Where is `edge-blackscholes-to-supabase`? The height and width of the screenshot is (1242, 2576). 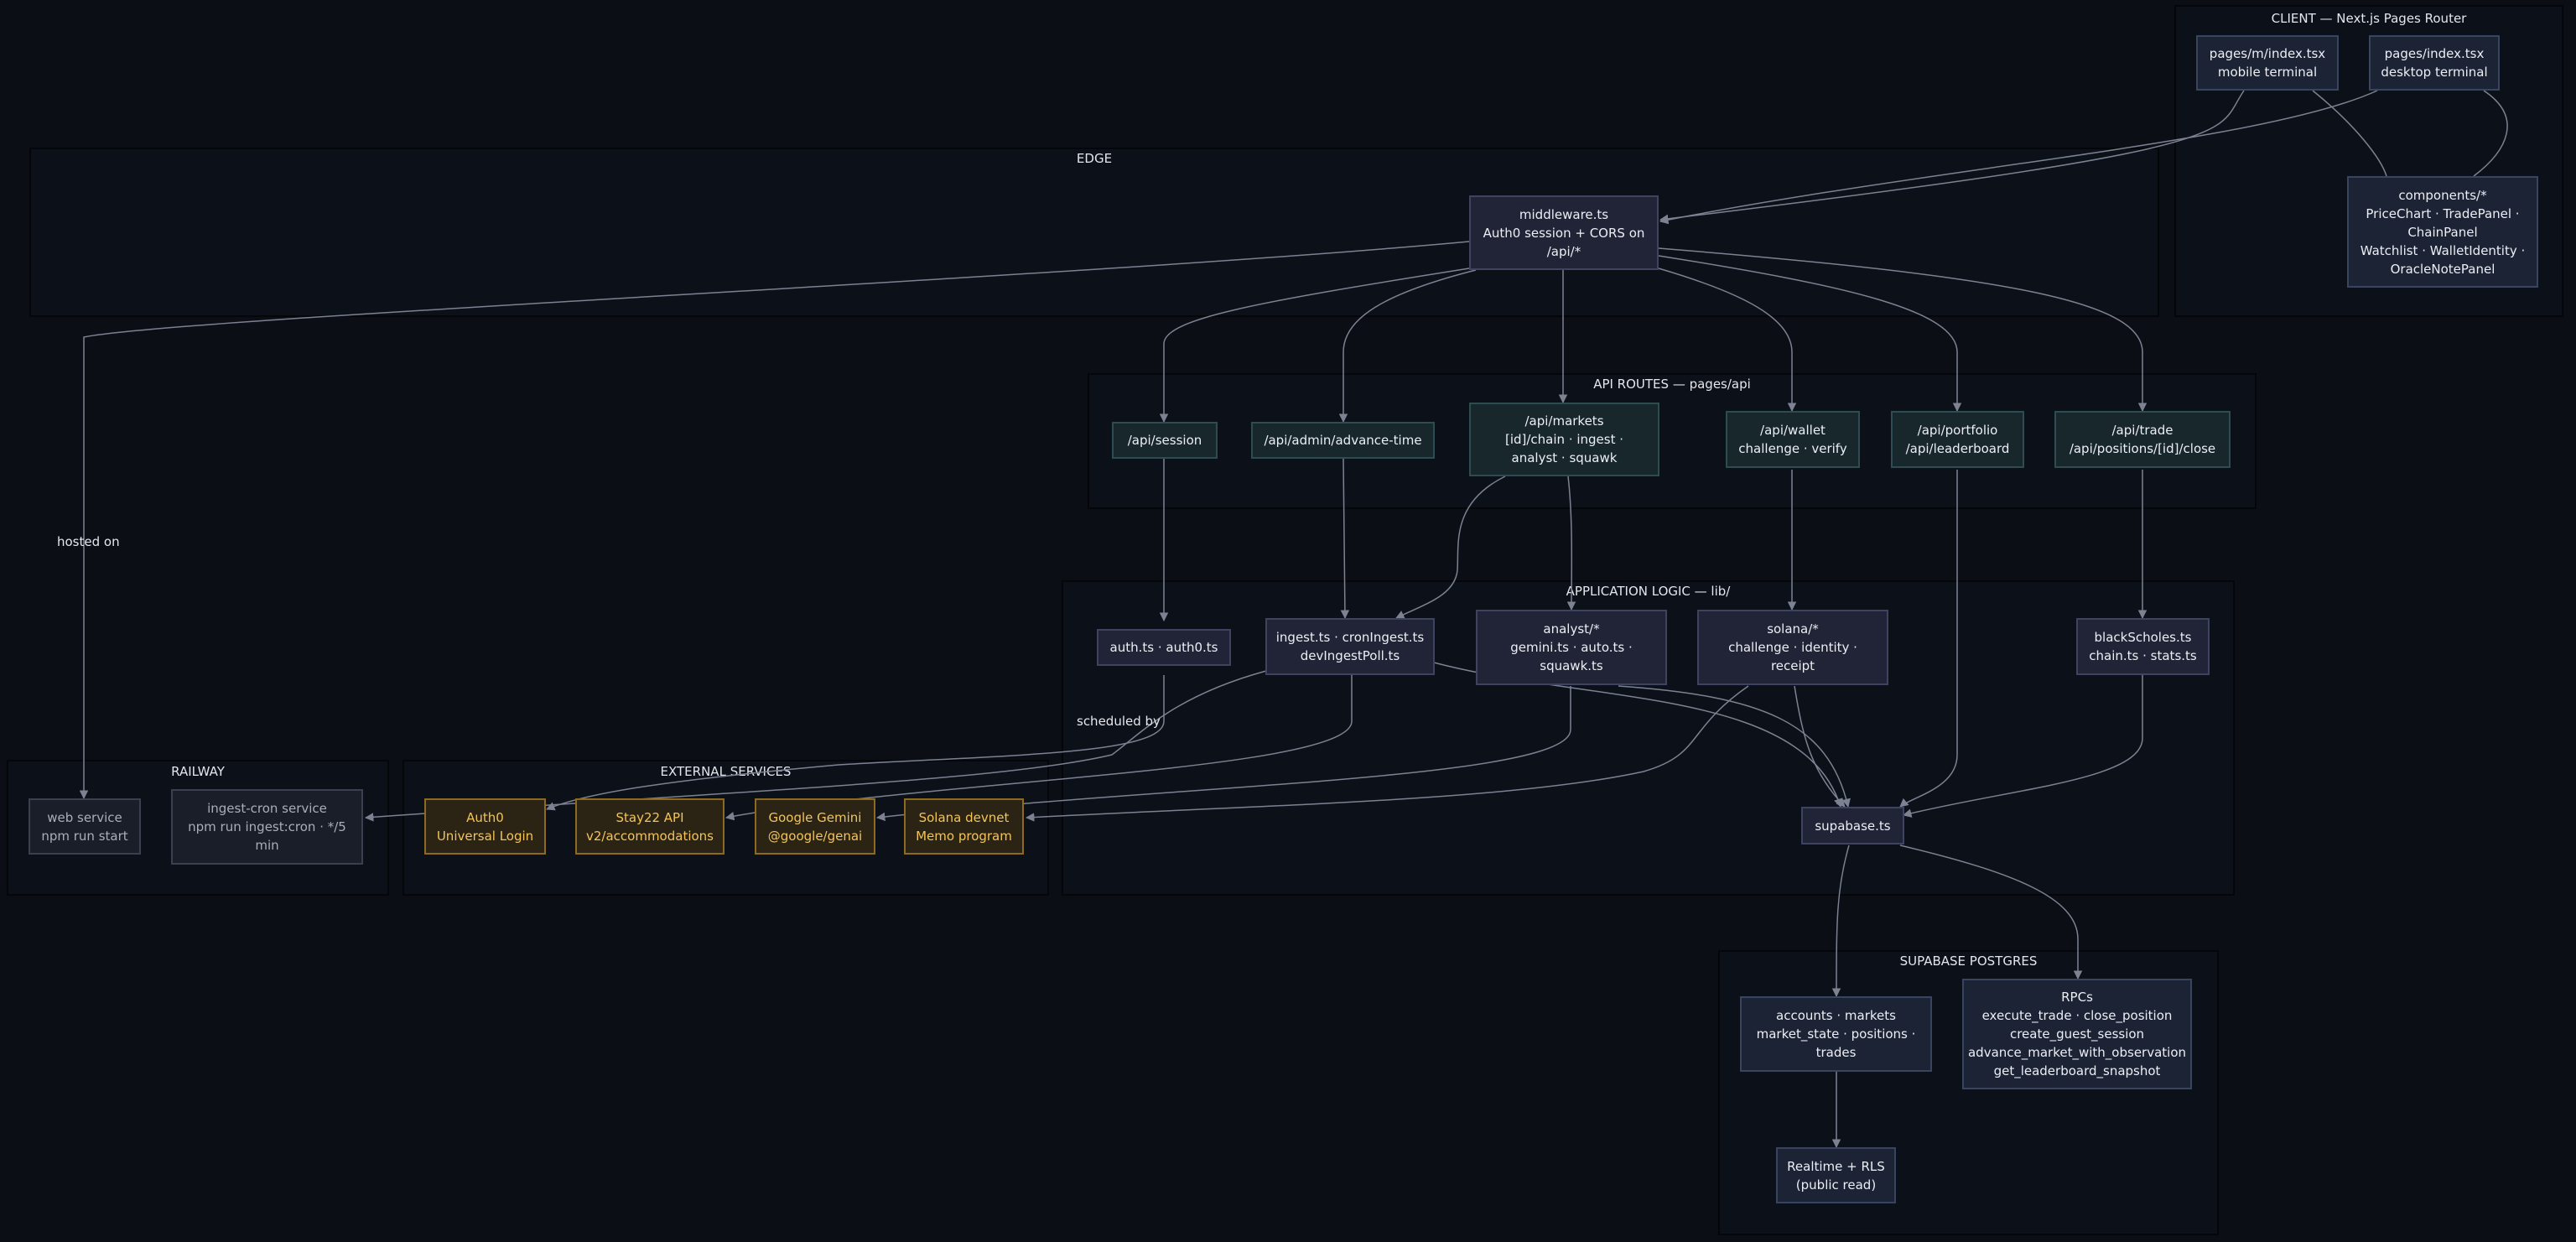 edge-blackscholes-to-supabase is located at coordinates (2022, 746).